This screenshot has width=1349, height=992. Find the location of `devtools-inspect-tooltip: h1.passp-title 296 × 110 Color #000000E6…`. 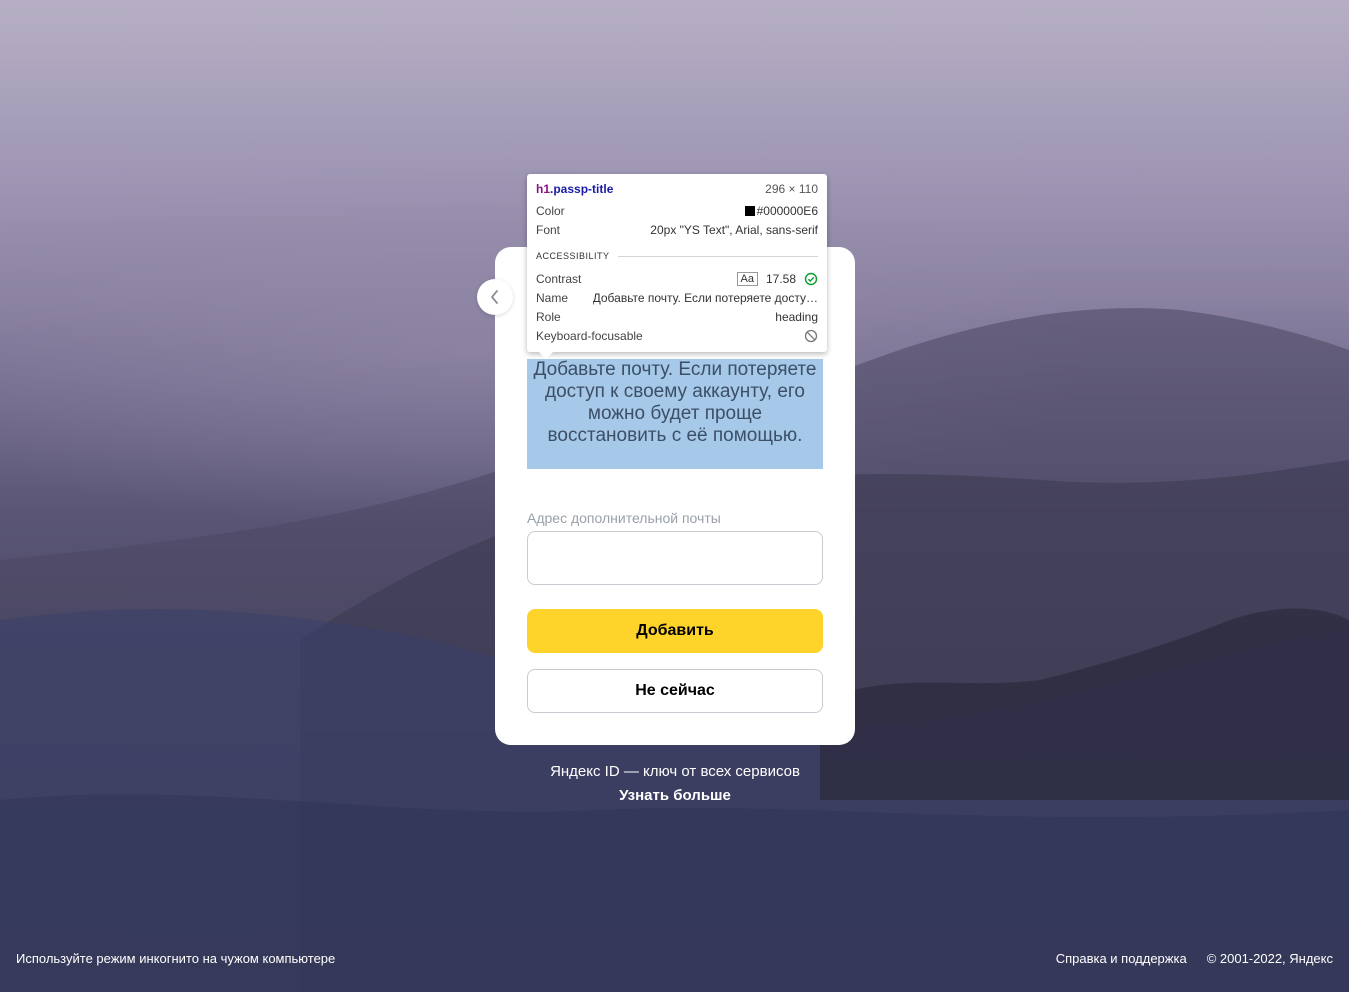

devtools-inspect-tooltip: h1.passp-title 296 × 110 Color #000000E6… is located at coordinates (677, 263).